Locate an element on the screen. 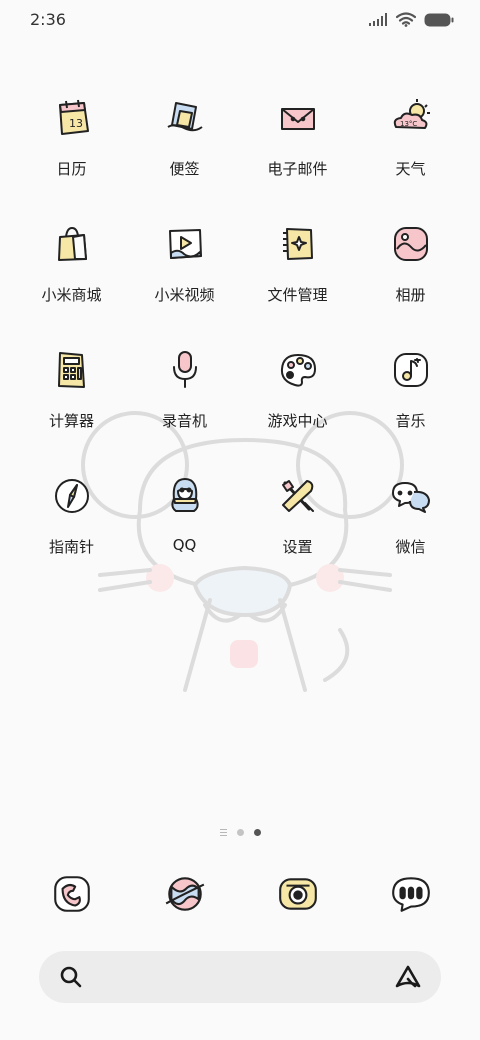 This screenshot has height=1040, width=480. app-row: 计算器 录音机 游戏中心 音乐 is located at coordinates (241, 407).